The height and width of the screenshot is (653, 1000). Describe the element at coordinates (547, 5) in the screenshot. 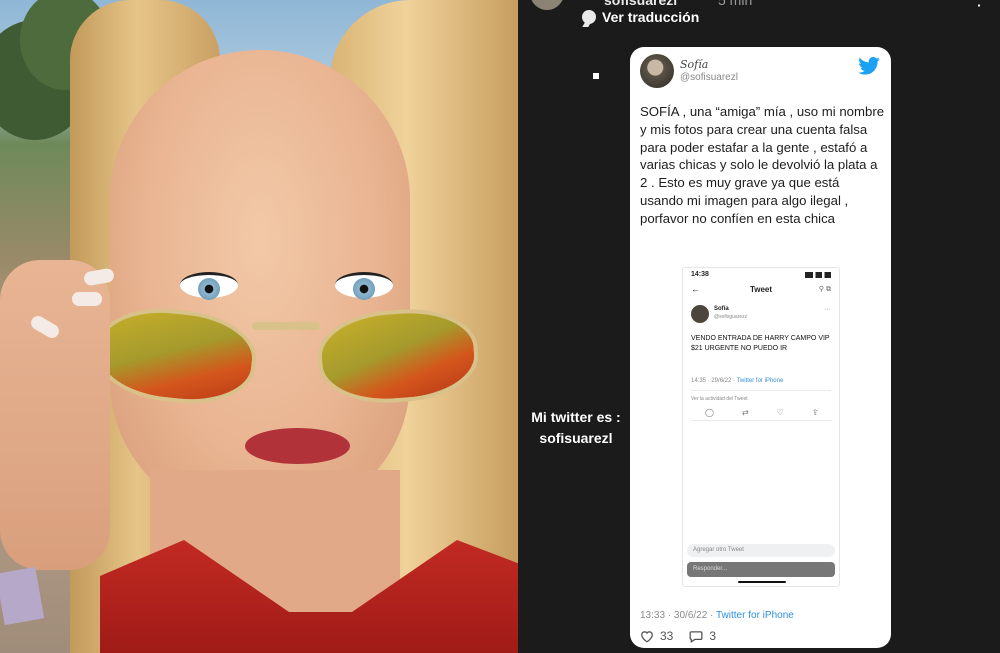

I see `avatar` at that location.